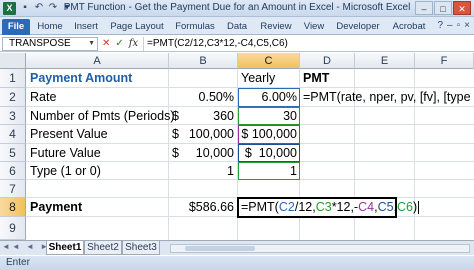  What do you see at coordinates (269, 116) in the screenshot?
I see `cell-c3: 30` at bounding box center [269, 116].